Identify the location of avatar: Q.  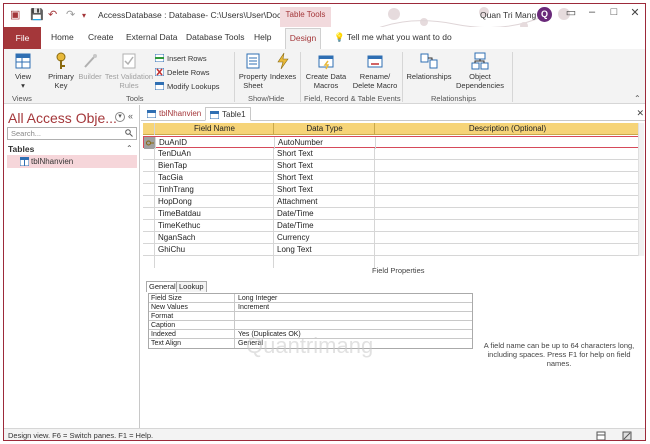
(544, 14).